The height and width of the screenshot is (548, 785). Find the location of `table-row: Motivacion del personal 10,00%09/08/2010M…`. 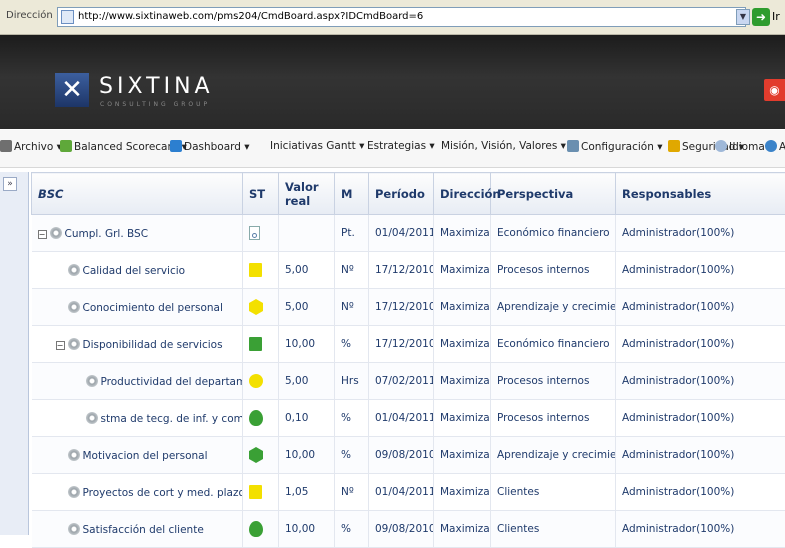

table-row: Motivacion del personal 10,00%09/08/2010M… is located at coordinates (408, 455).